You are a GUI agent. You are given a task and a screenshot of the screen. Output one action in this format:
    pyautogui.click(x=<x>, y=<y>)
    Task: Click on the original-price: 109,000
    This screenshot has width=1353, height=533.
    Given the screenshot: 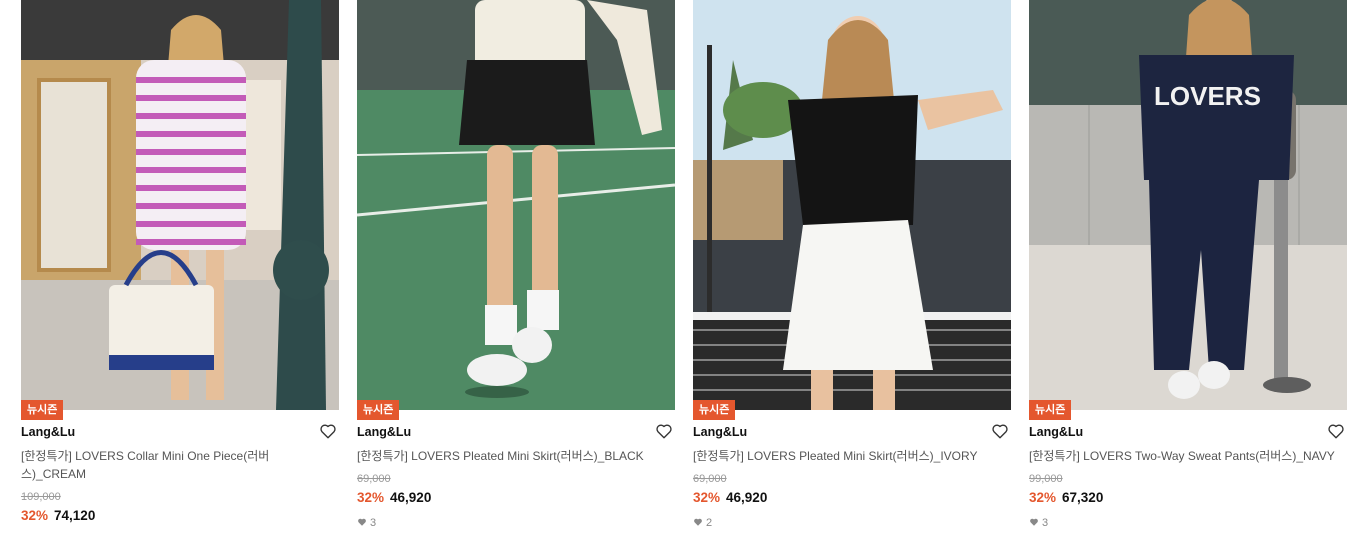 What is the action you would take?
    pyautogui.click(x=41, y=497)
    